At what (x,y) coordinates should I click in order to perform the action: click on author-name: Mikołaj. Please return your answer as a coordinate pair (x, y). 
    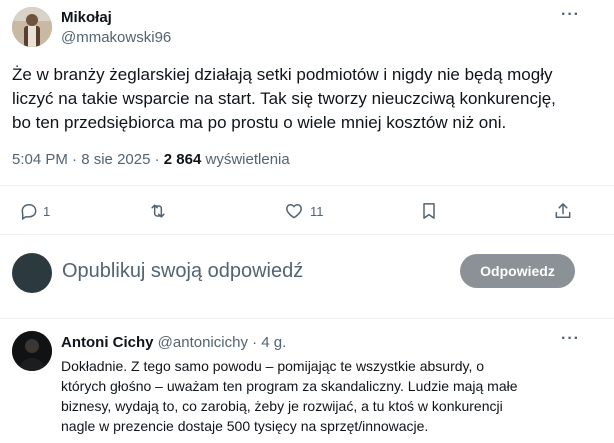
    Looking at the image, I should click on (86, 18).